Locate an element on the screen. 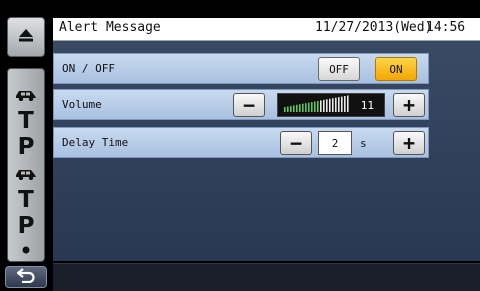 The width and height of the screenshot is (480, 291). volume-label: Volume is located at coordinates (82, 104).